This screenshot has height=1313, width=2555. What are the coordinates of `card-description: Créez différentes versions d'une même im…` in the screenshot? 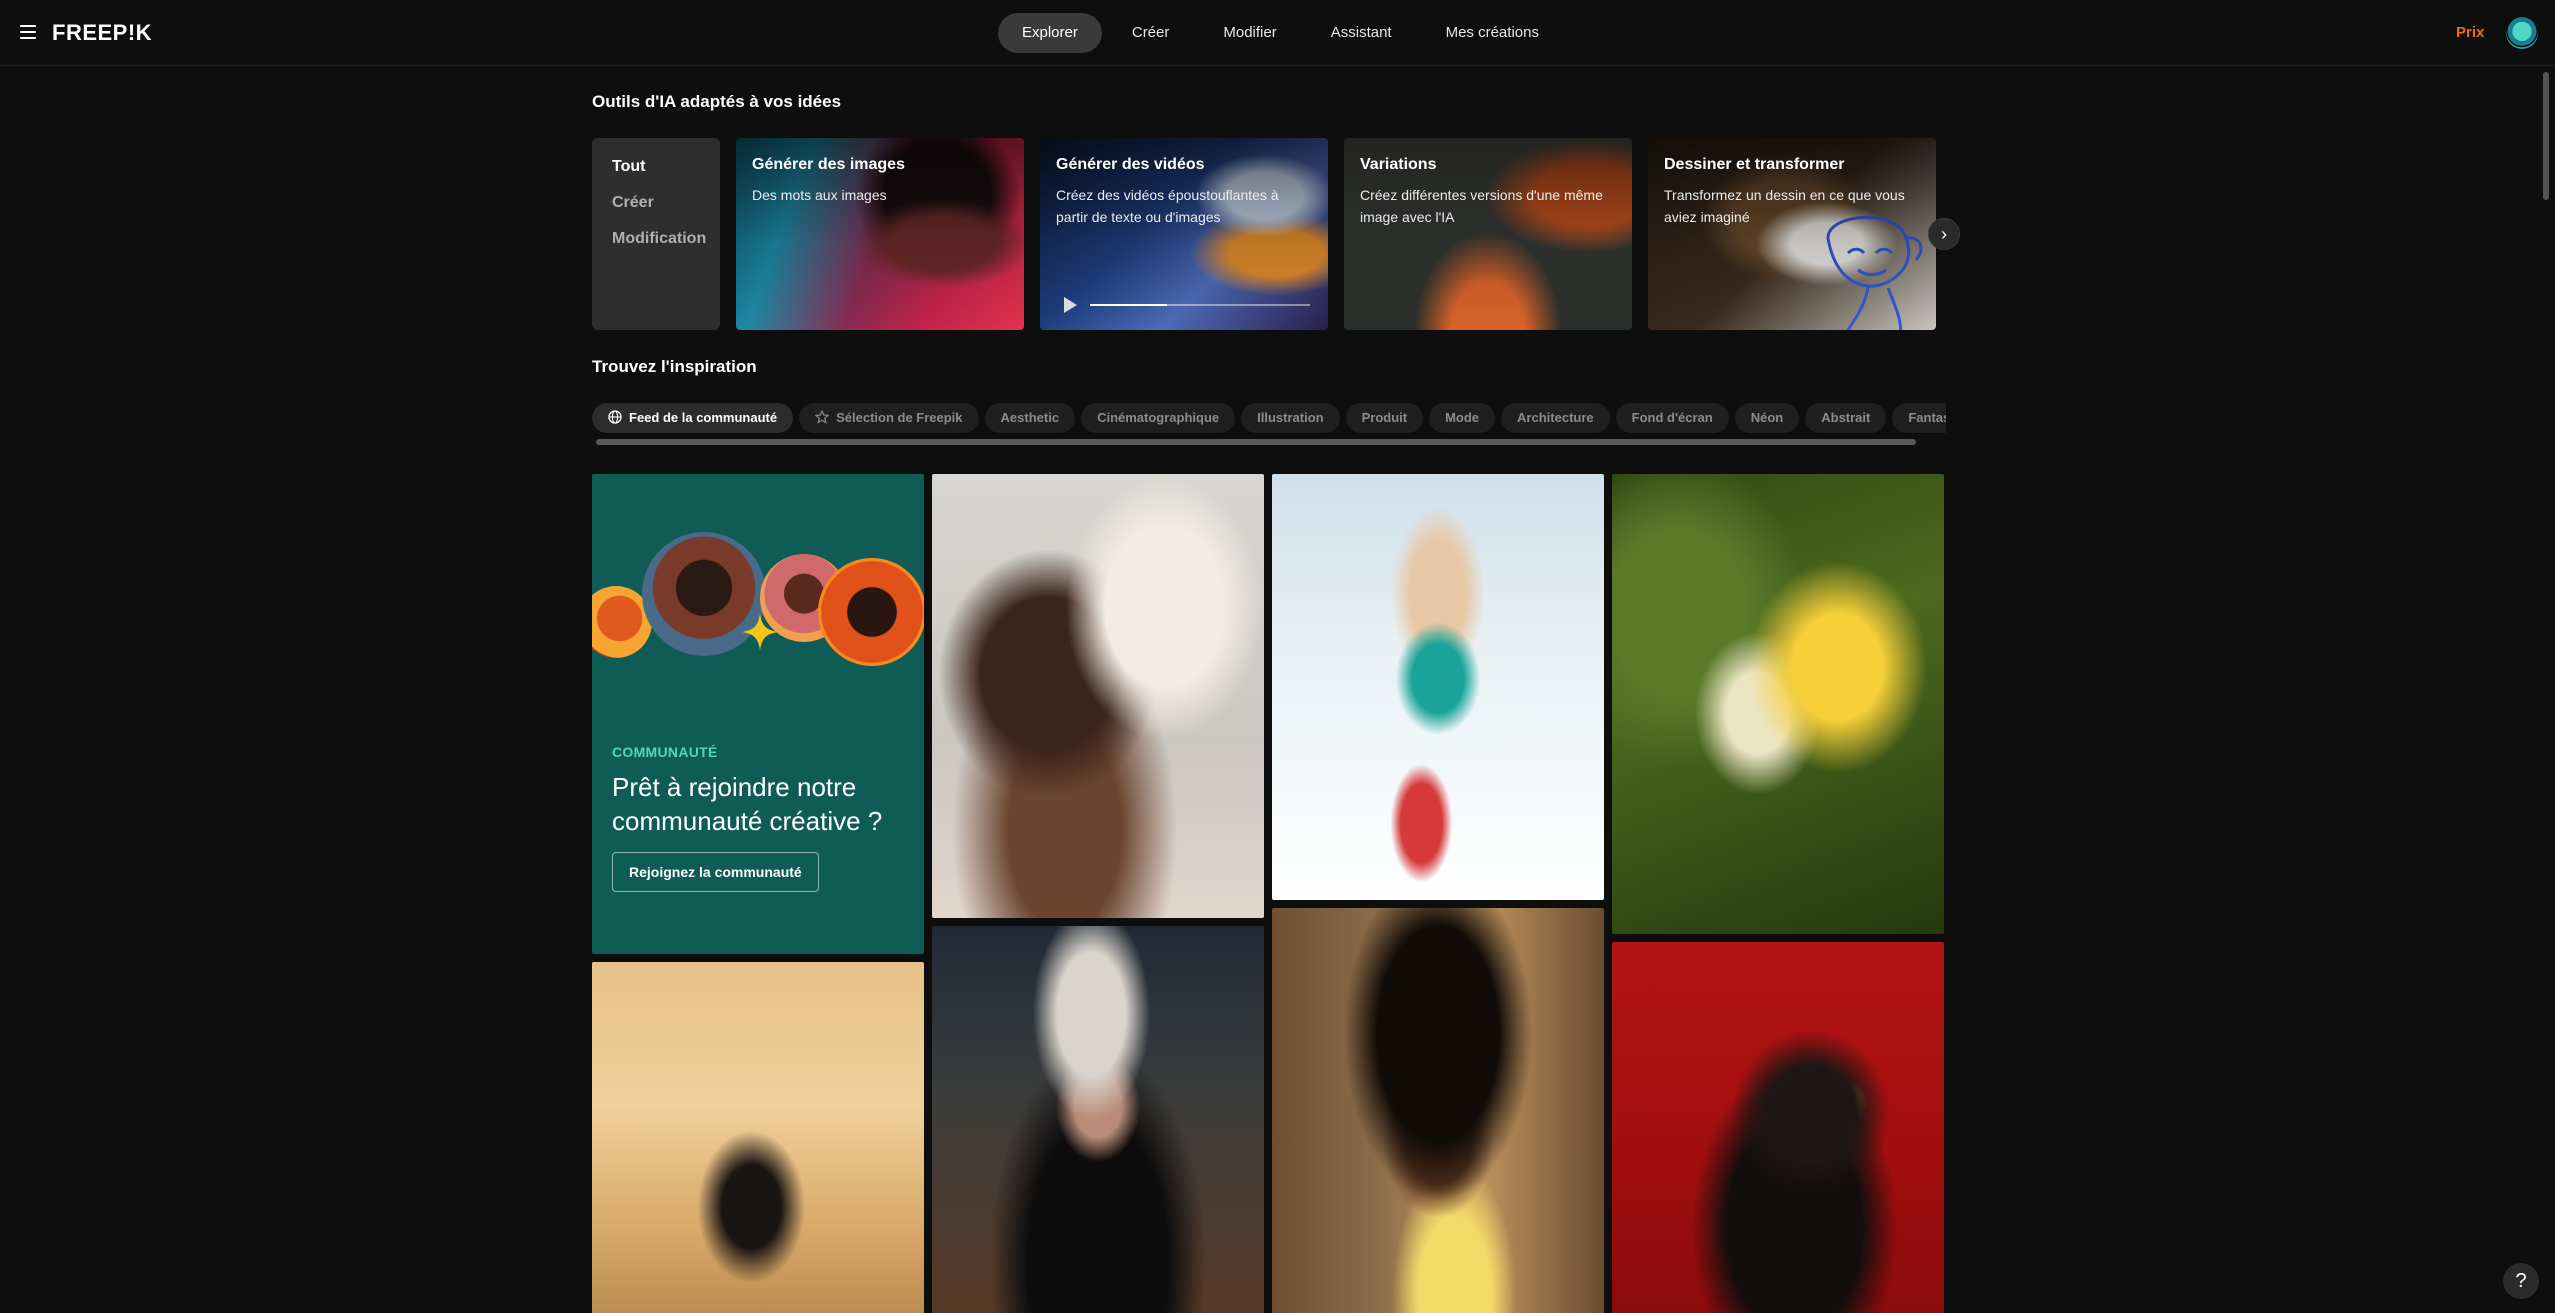 It's located at (1481, 206).